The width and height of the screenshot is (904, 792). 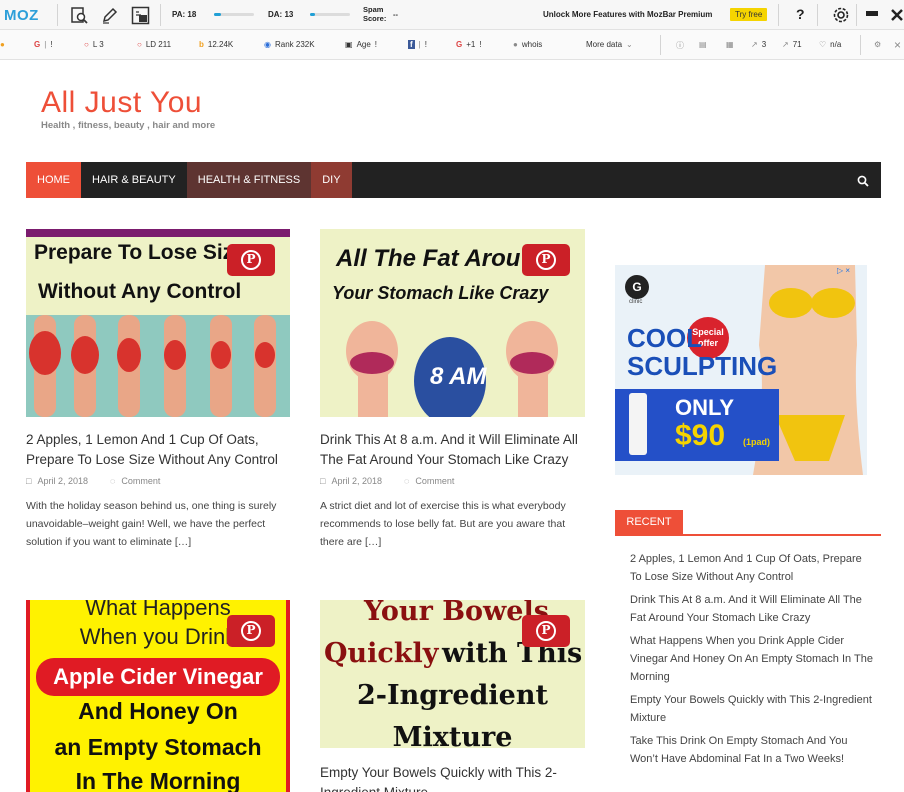 What do you see at coordinates (381, 653) in the screenshot?
I see `thumbnail-text: Quickly` at bounding box center [381, 653].